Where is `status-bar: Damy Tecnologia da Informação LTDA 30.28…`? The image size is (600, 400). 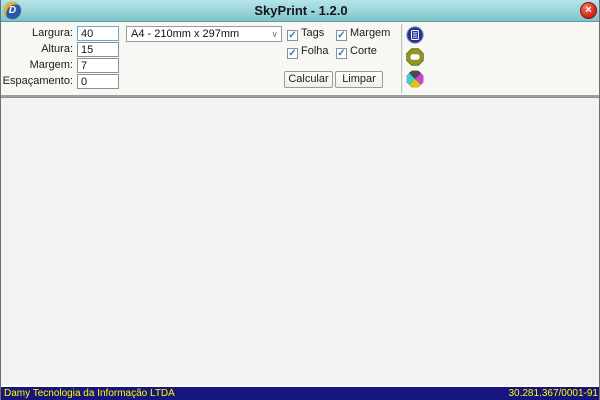
status-bar: Damy Tecnologia da Informação LTDA 30.28… is located at coordinates (300, 393).